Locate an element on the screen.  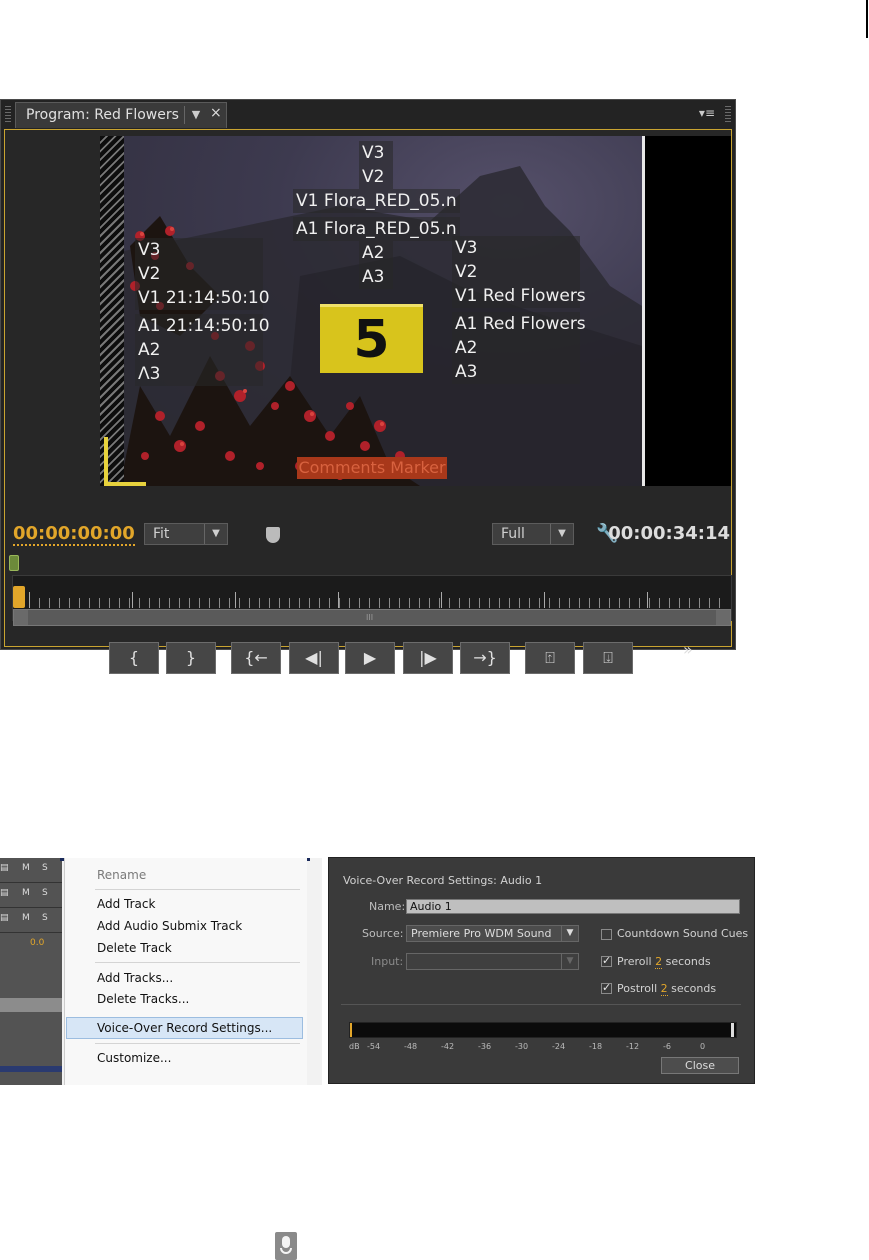
panel-grip is located at coordinates (8, 115).